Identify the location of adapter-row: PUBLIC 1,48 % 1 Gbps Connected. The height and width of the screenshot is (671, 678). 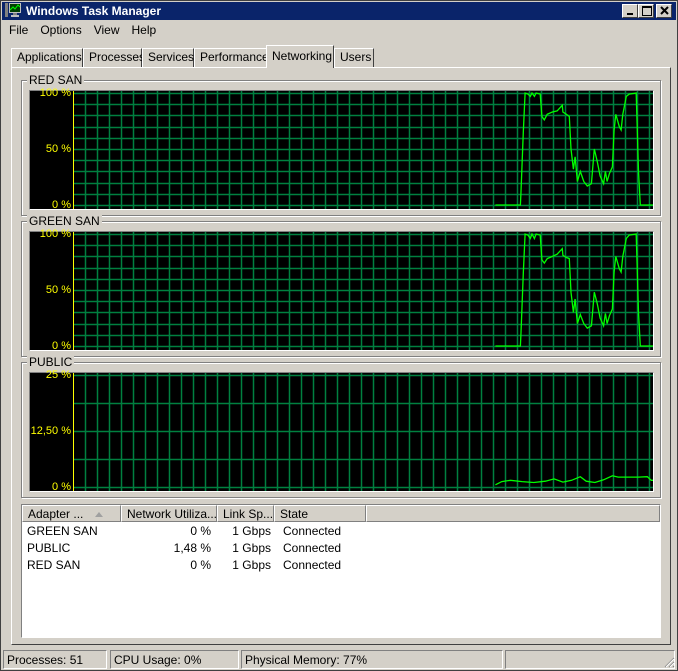
(341, 548).